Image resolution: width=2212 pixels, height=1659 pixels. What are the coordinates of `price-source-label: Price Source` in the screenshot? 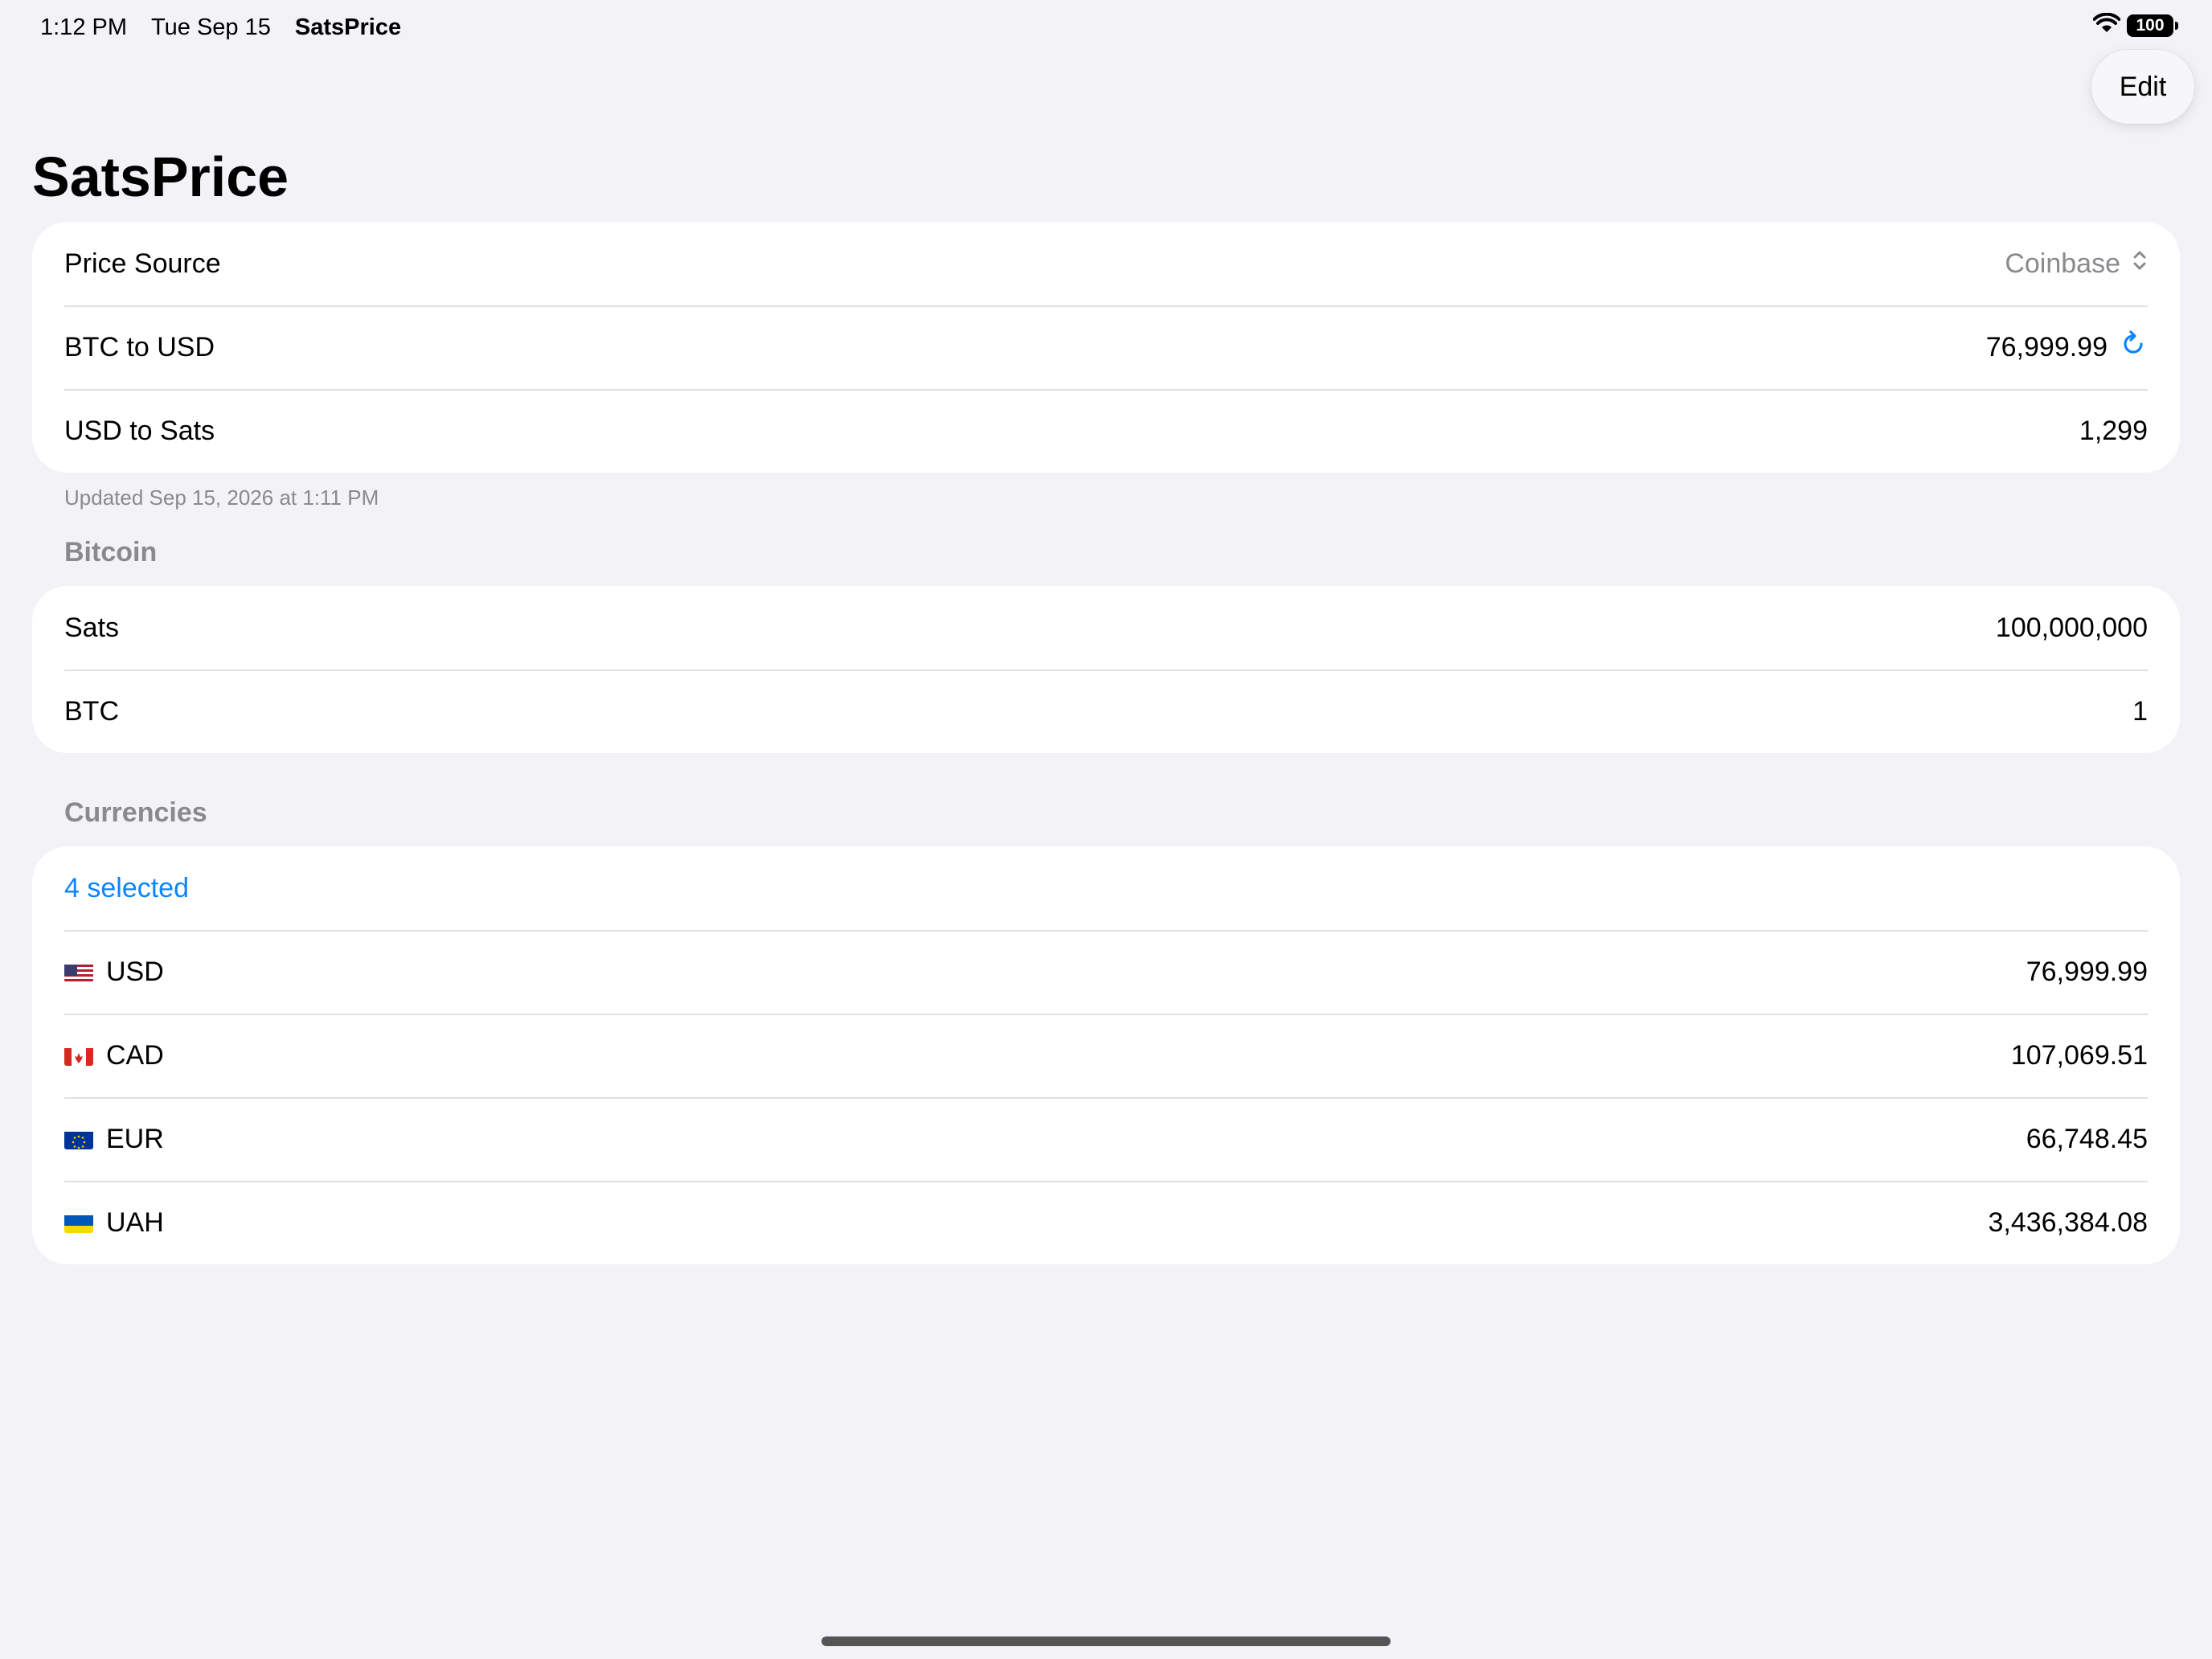 It's located at (142, 263).